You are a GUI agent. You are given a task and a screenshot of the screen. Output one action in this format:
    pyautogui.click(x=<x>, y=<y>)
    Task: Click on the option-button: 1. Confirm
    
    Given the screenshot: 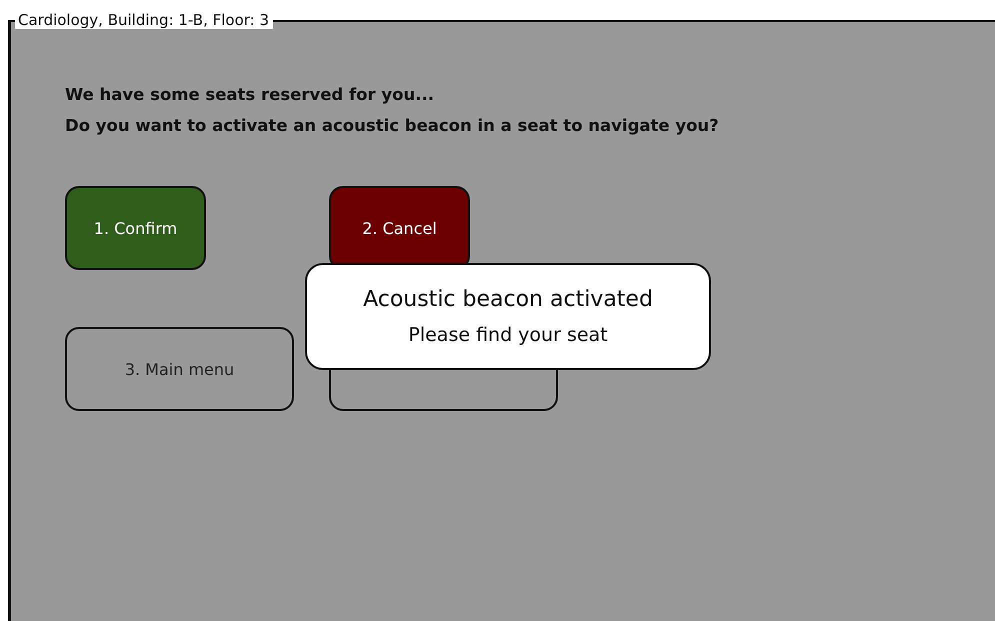 What is the action you would take?
    pyautogui.click(x=135, y=228)
    